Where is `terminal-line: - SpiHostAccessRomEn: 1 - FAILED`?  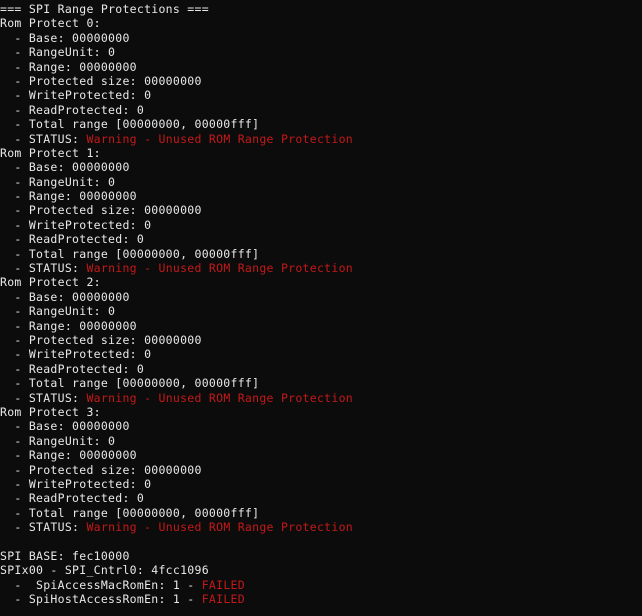
terminal-line: - SpiHostAccessRomEn: 1 - FAILED is located at coordinates (321, 599).